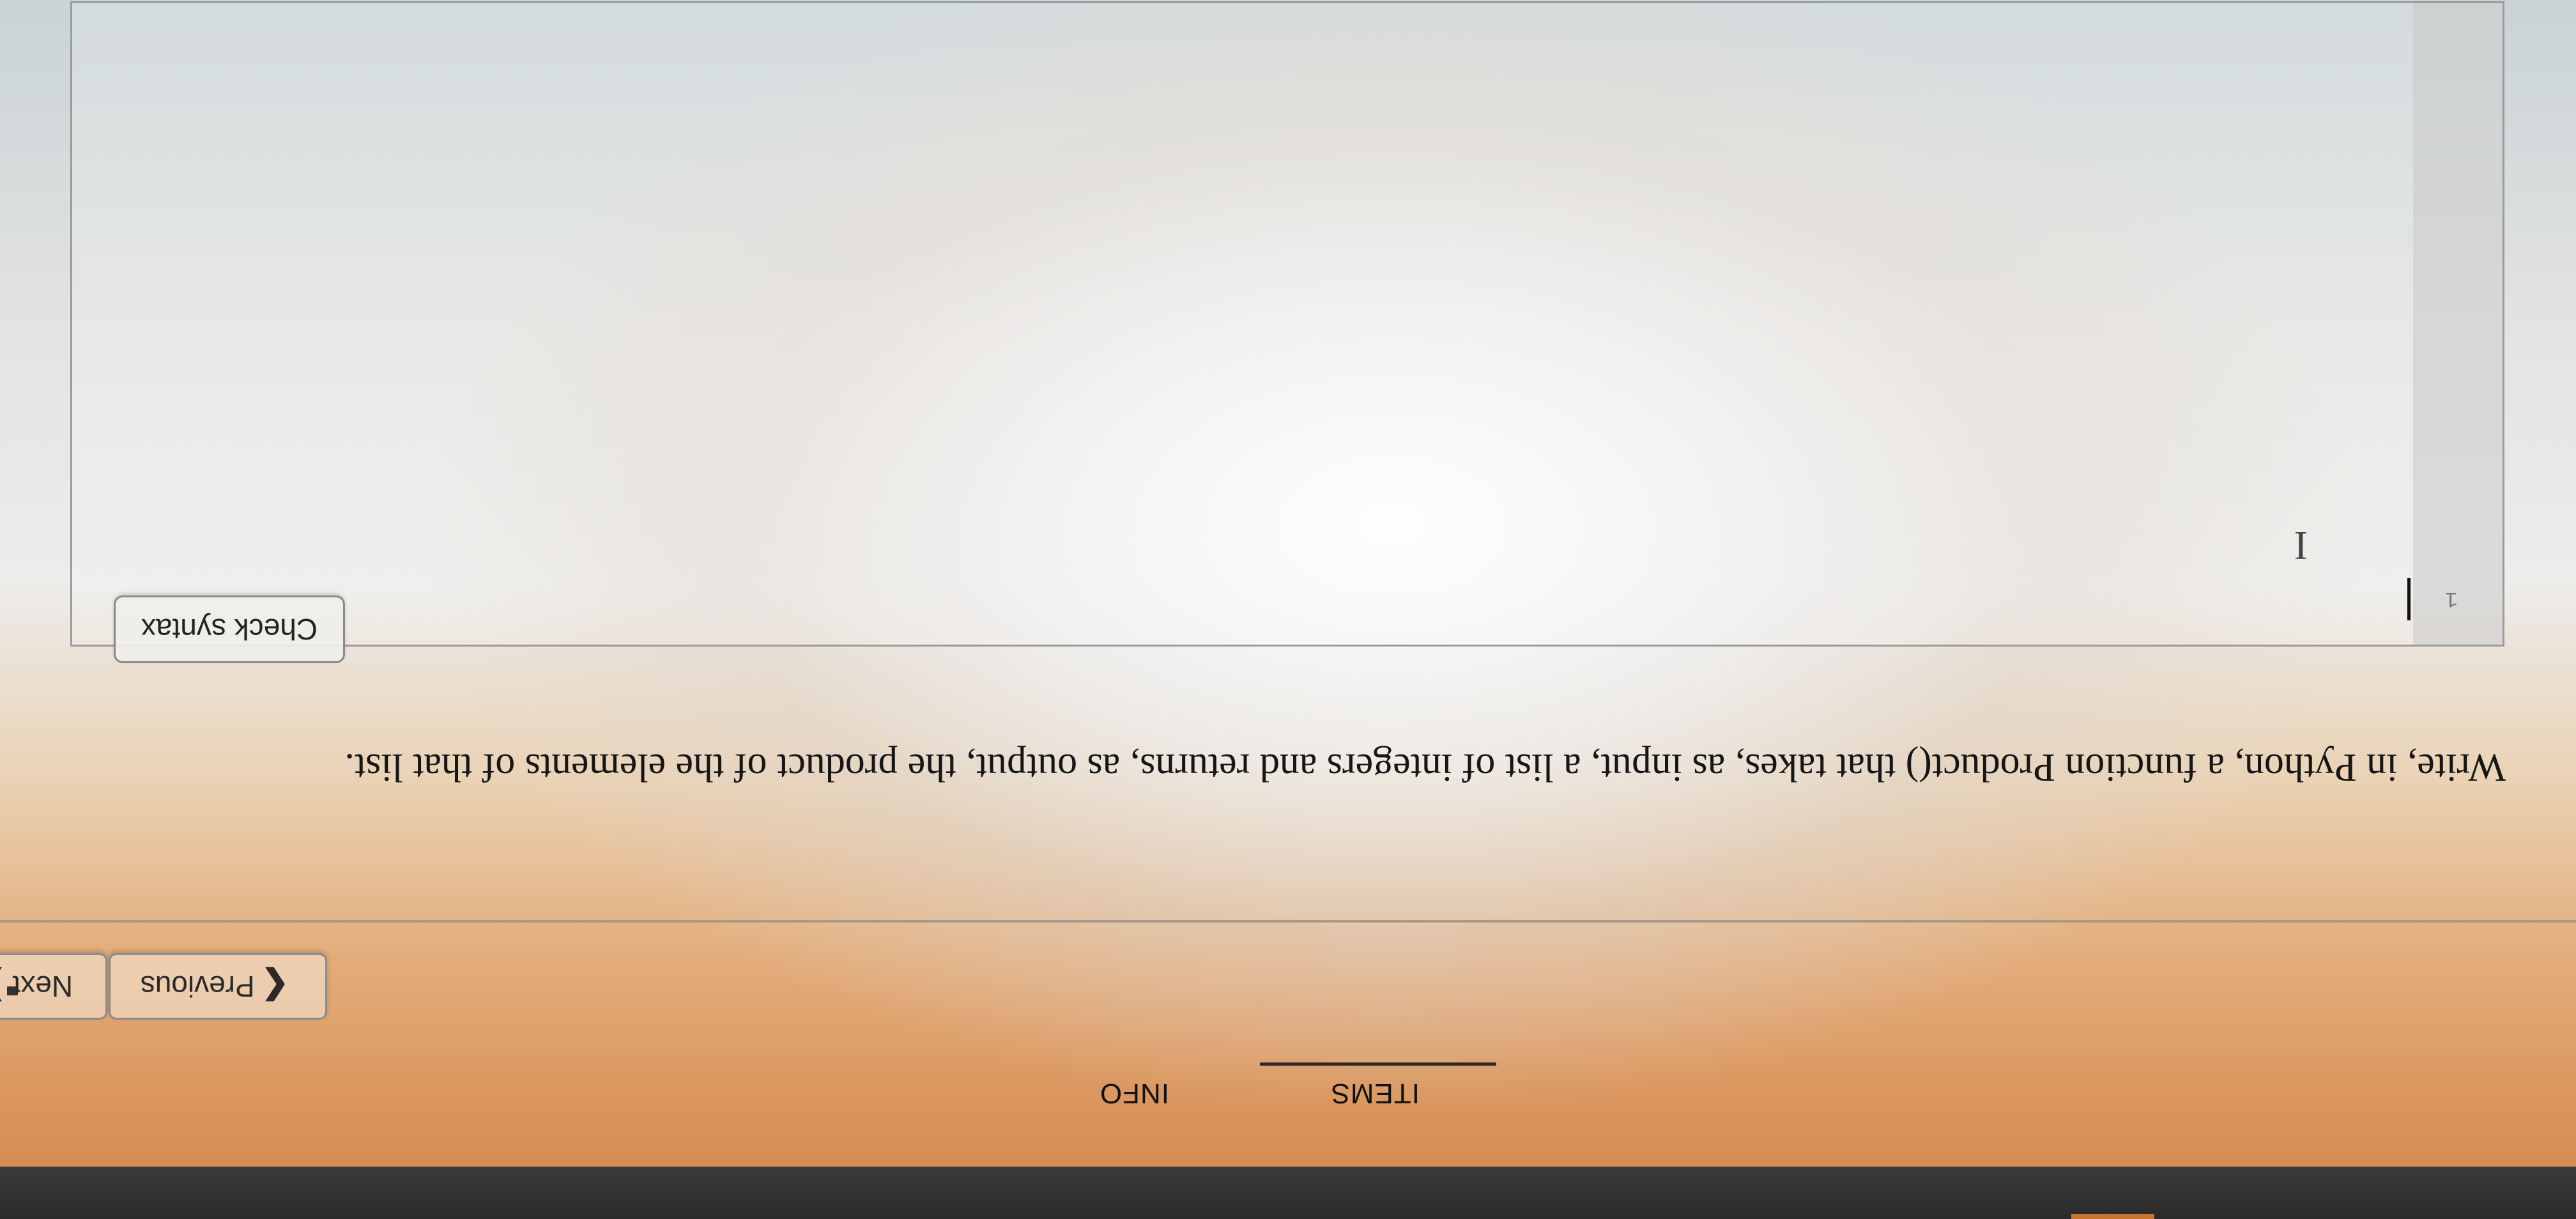 The width and height of the screenshot is (2576, 1219). What do you see at coordinates (3, 986) in the screenshot?
I see `chevron-right-icon: ❯` at bounding box center [3, 986].